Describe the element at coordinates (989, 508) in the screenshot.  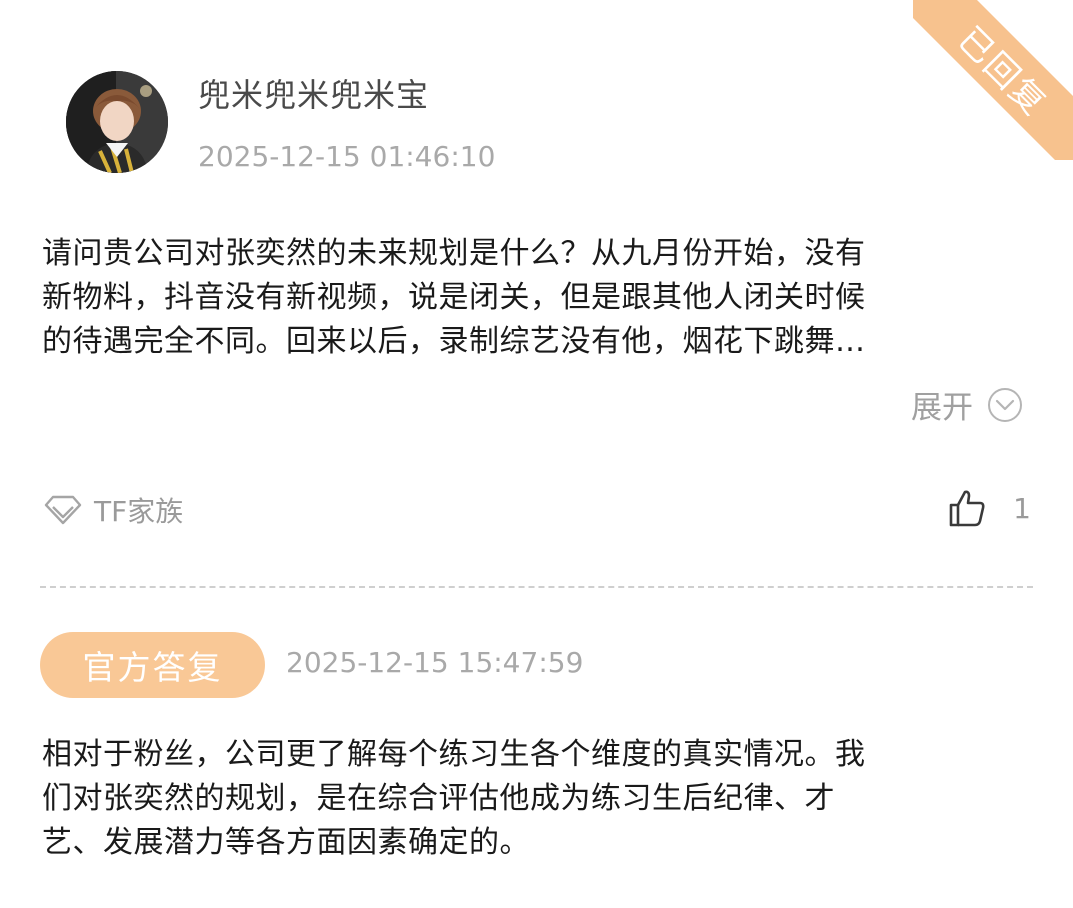
I see `like-button: 1` at that location.